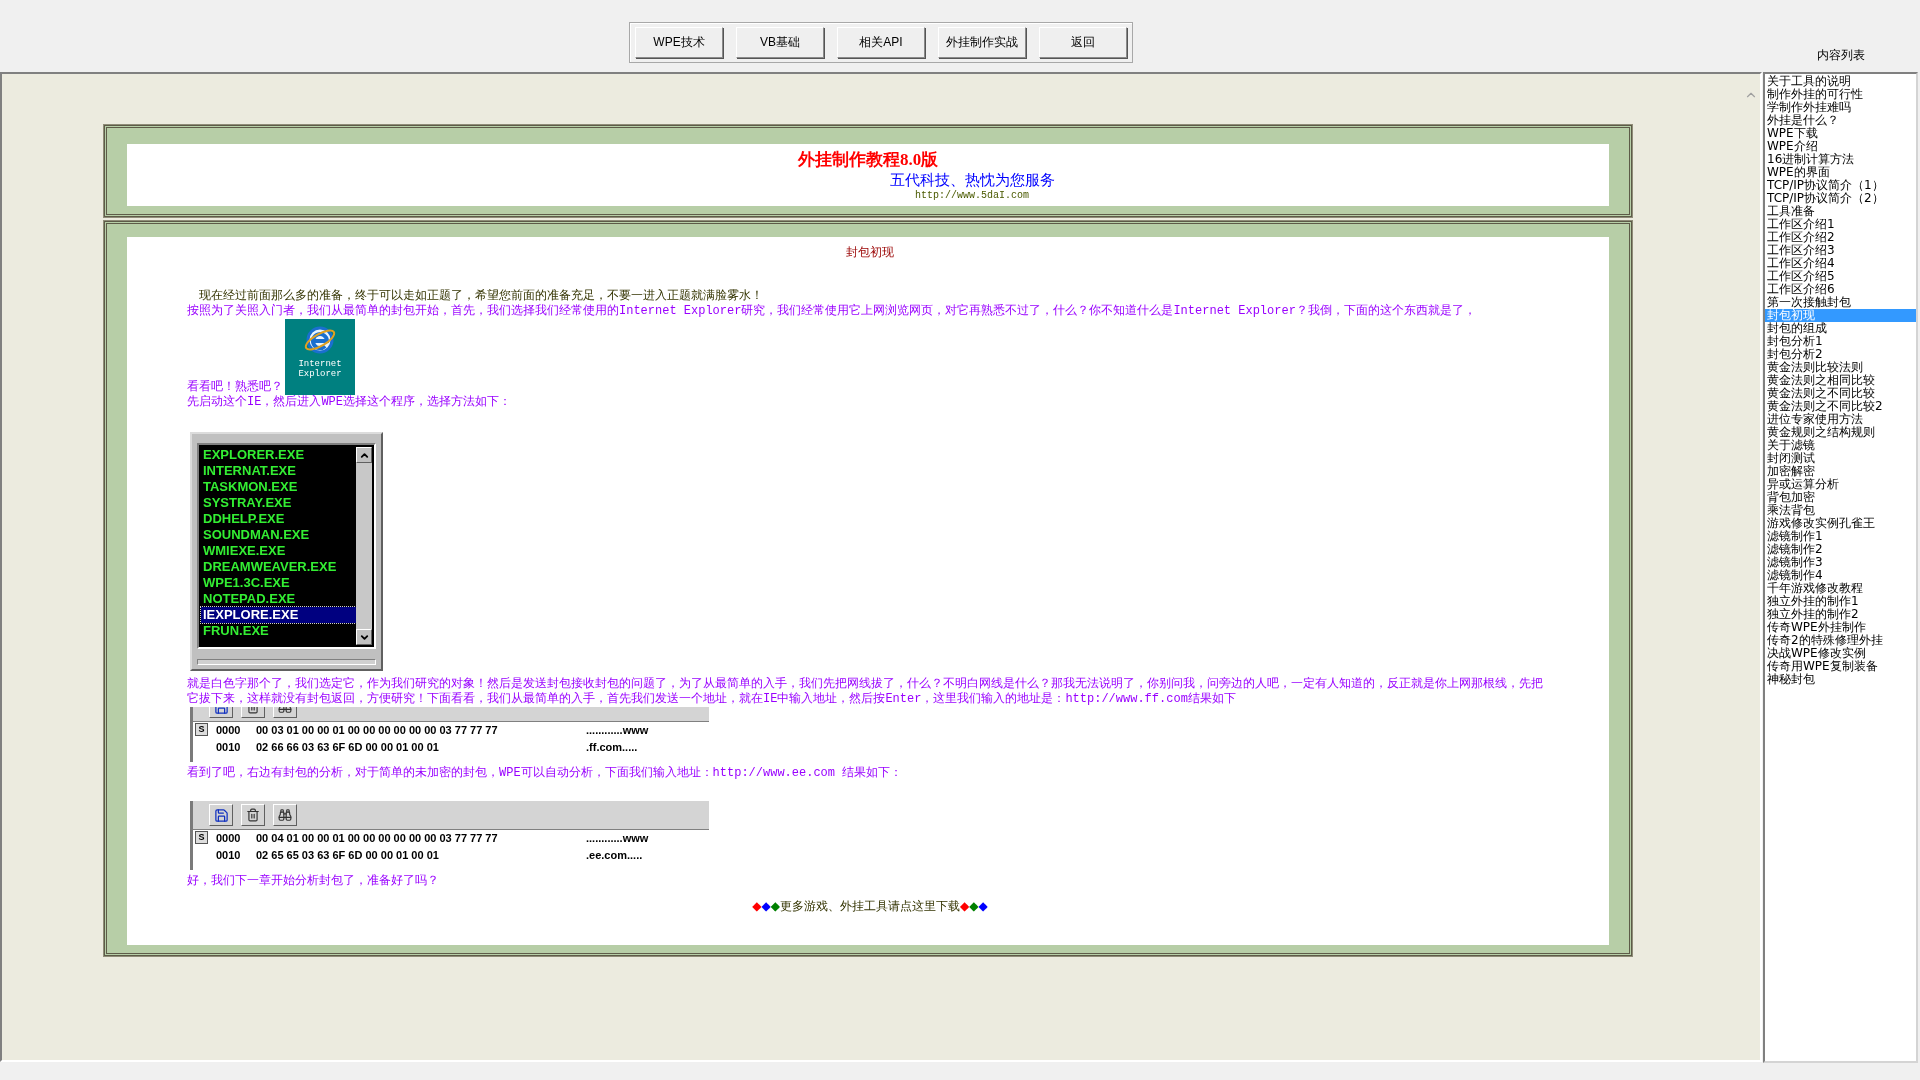 The image size is (1920, 1080). I want to click on process-item: WPE1.3C.EXE, so click(278, 583).